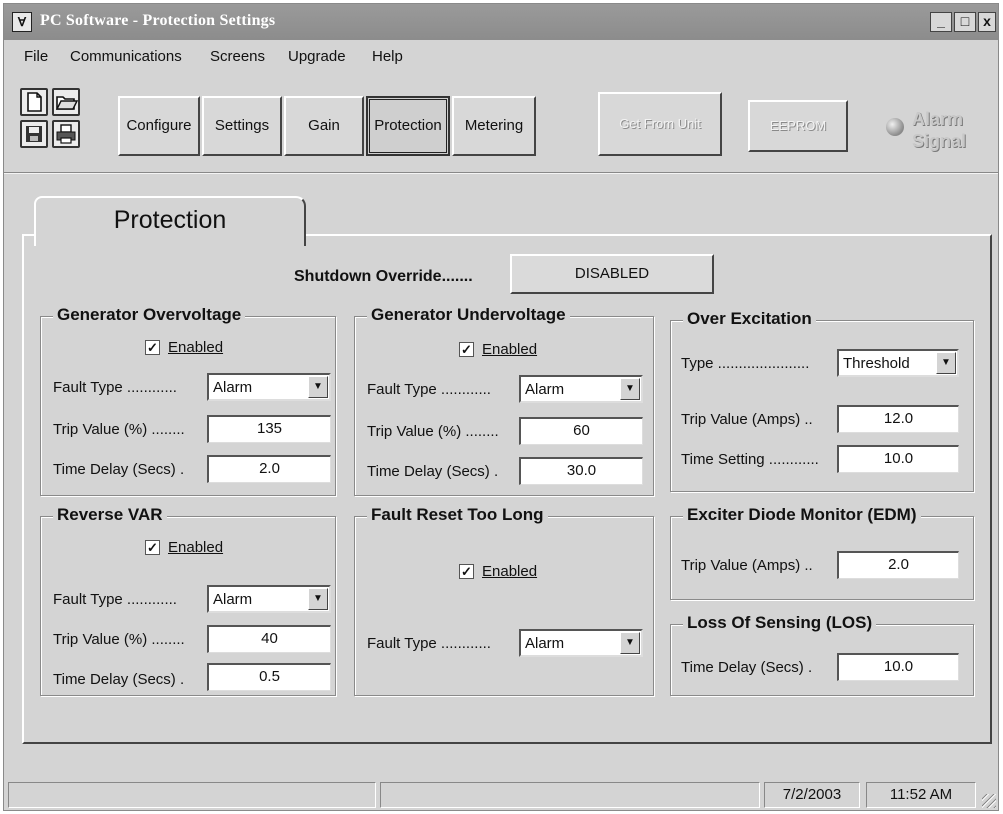  Describe the element at coordinates (269, 599) in the screenshot. I see `reverse-var-fault-type-select: Alarm ▼` at that location.